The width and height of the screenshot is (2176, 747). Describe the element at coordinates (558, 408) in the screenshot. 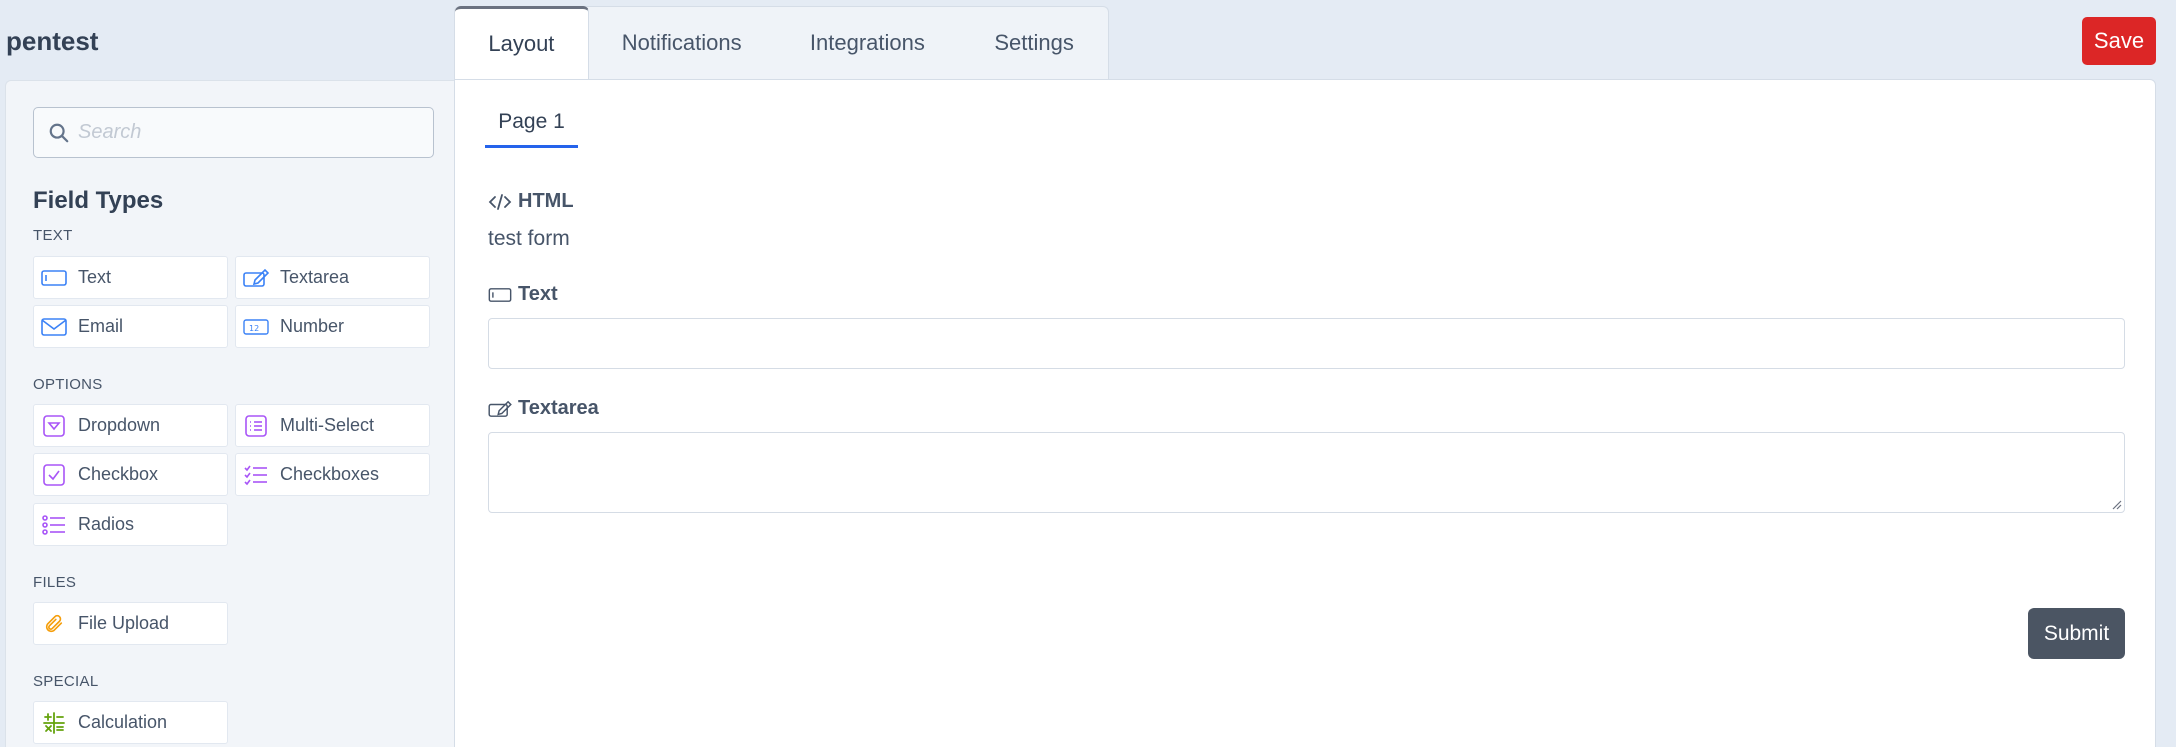

I see `textarea-label-text: Textarea` at that location.